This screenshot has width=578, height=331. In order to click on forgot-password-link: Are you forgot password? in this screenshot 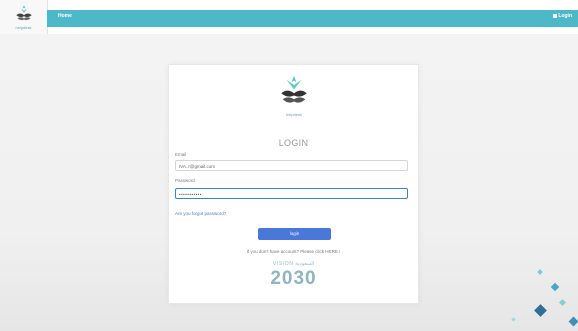, I will do `click(200, 213)`.